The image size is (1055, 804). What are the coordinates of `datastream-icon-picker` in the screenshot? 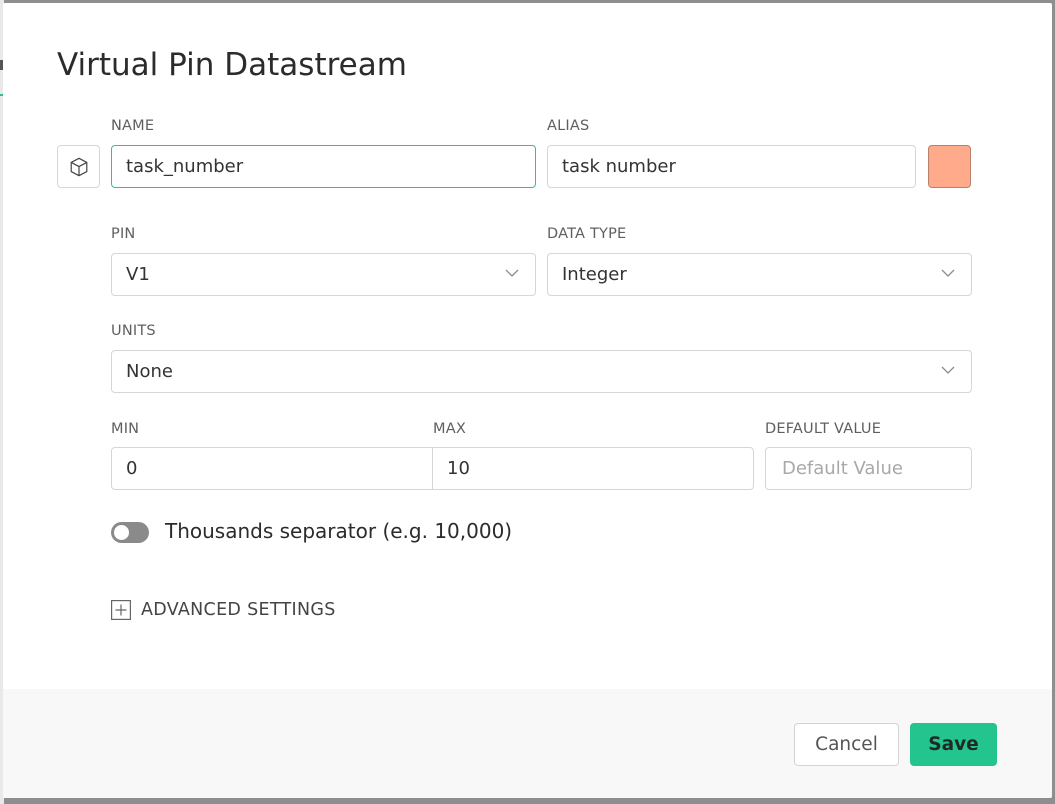 It's located at (78, 166).